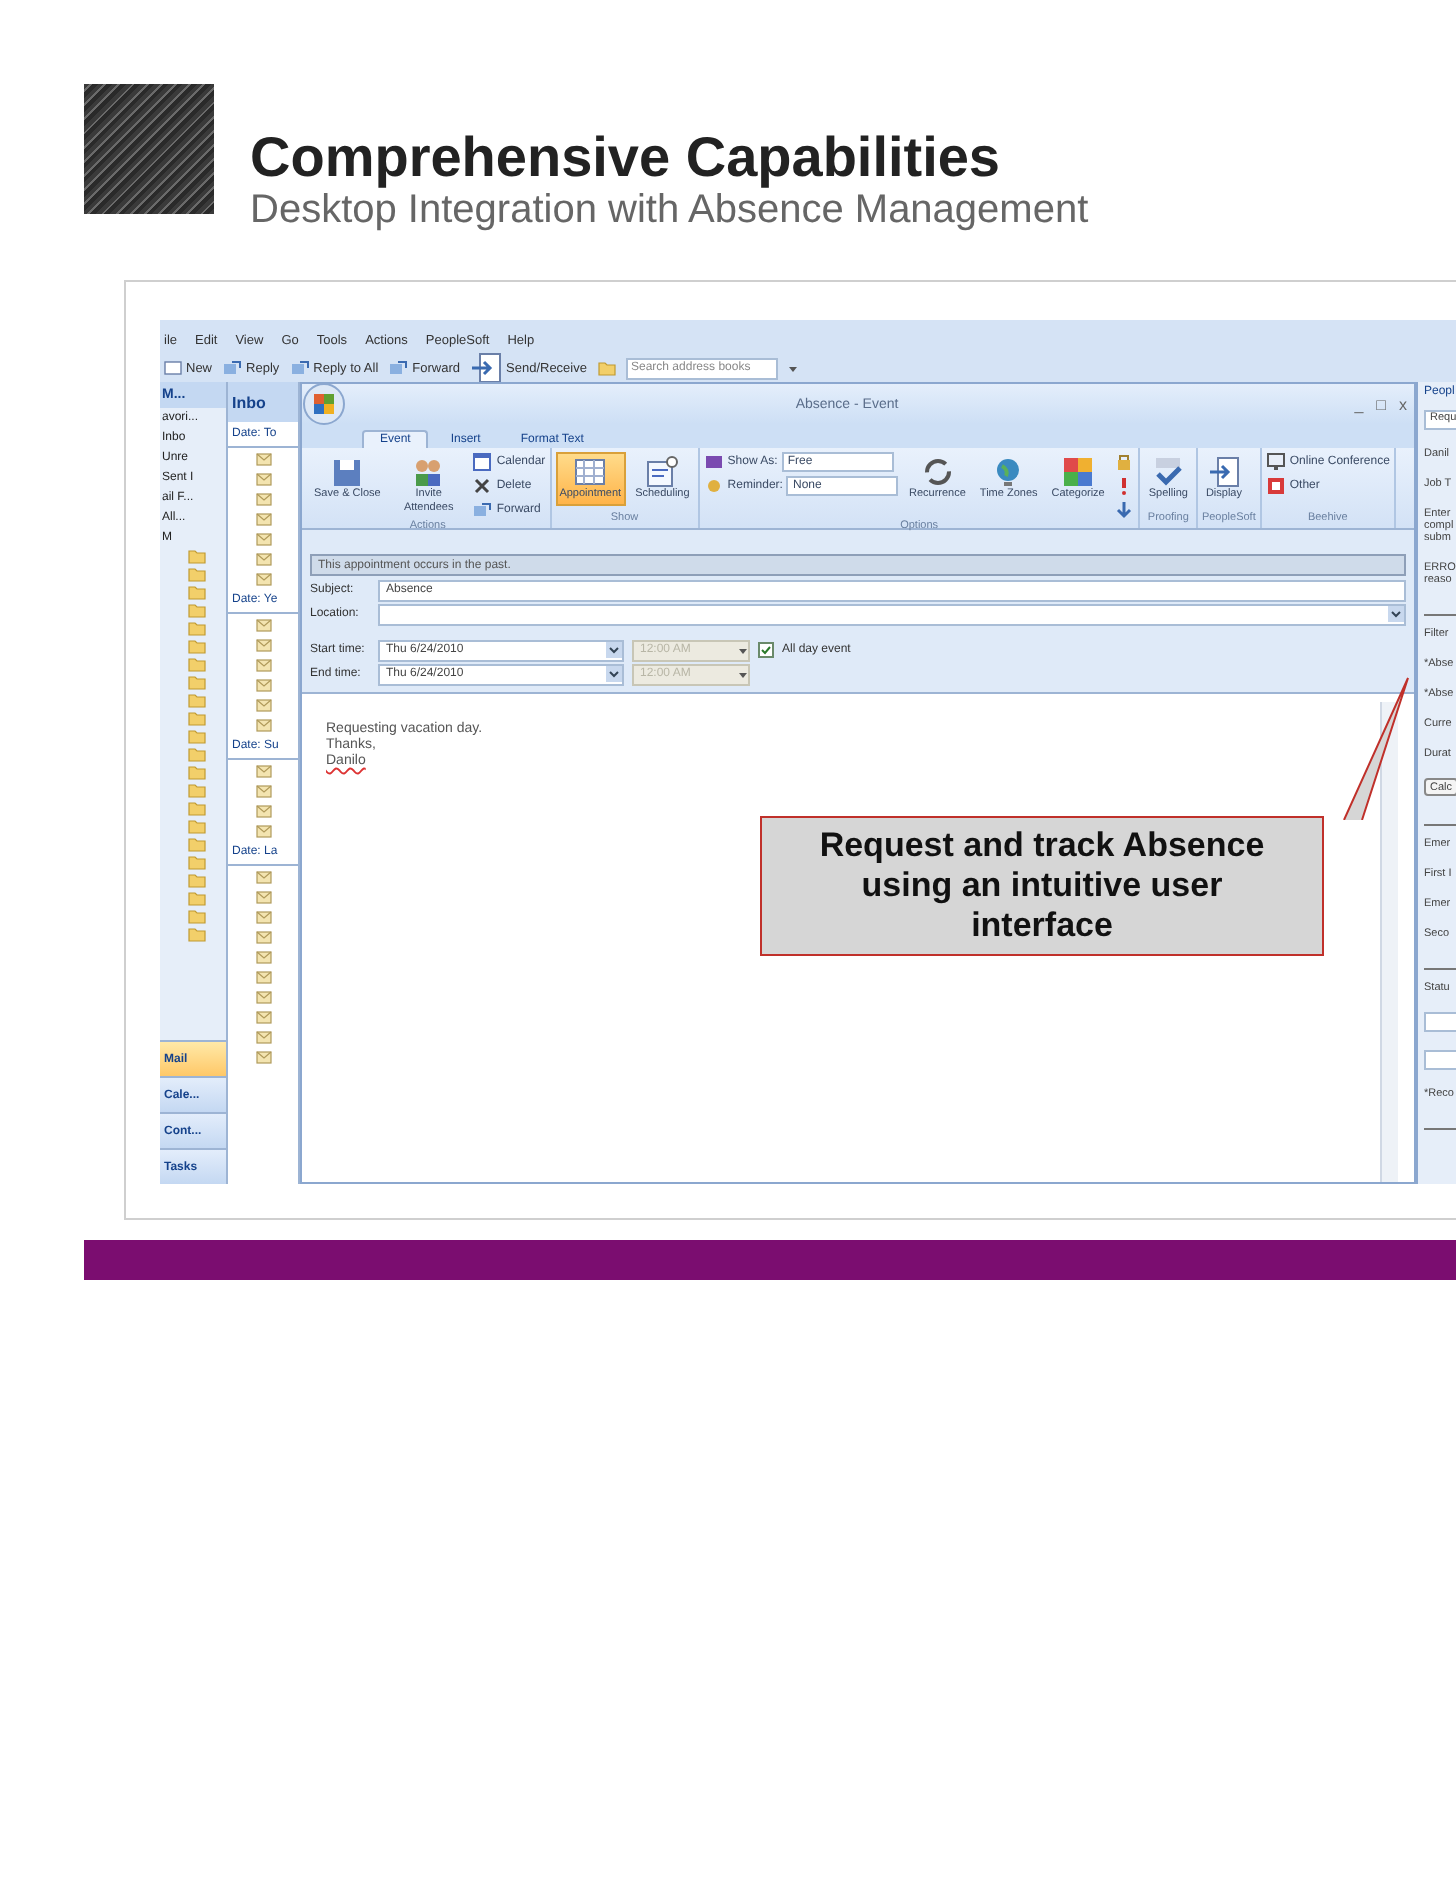  Describe the element at coordinates (937, 472) in the screenshot. I see `circular-arrows-icon` at that location.